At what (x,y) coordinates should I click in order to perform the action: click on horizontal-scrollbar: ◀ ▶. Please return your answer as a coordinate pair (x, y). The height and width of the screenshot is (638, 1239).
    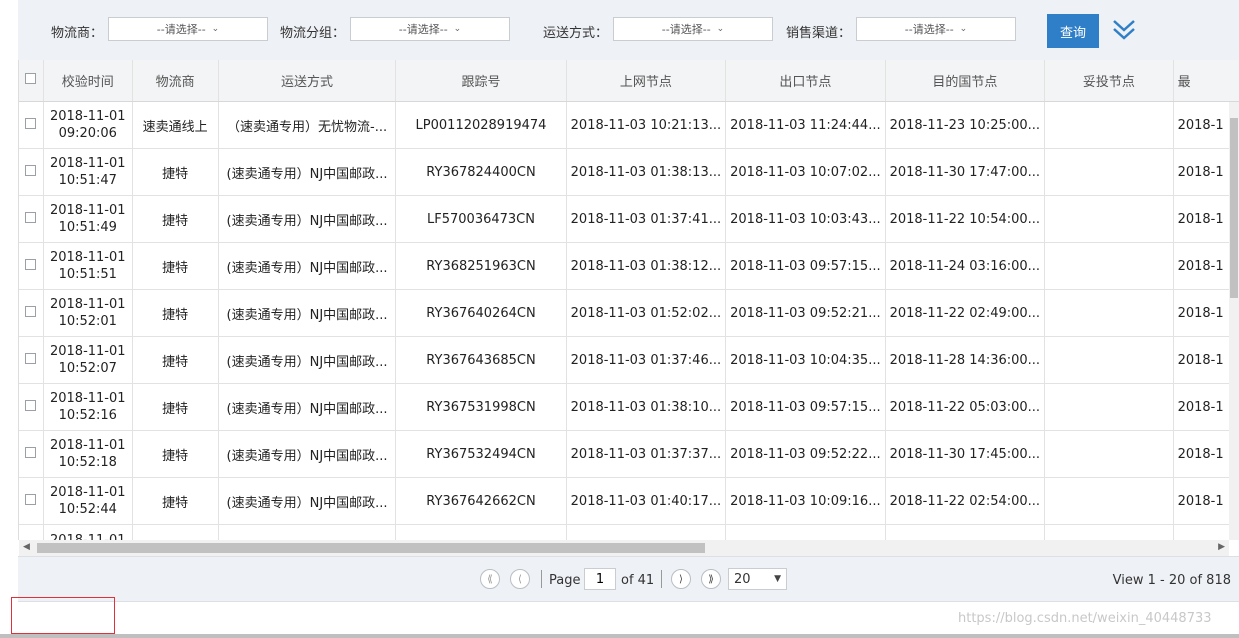
    Looking at the image, I should click on (624, 548).